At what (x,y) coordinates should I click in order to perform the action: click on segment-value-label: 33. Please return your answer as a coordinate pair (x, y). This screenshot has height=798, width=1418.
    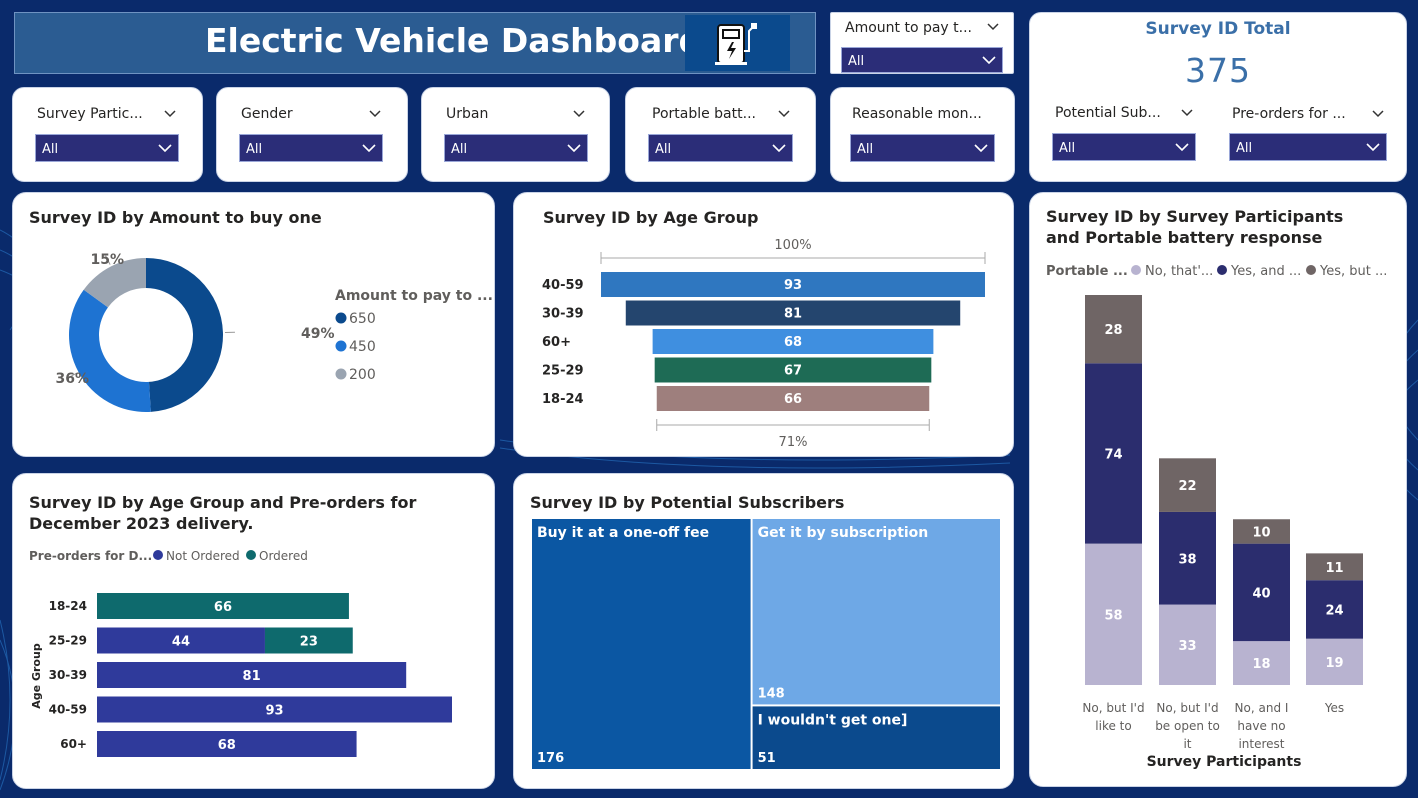
    Looking at the image, I should click on (1187, 646).